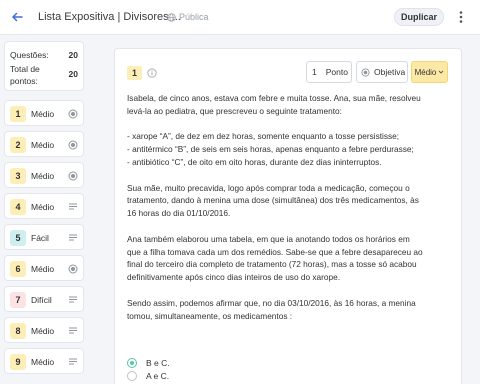  I want to click on question-number: 4, so click(18, 207).